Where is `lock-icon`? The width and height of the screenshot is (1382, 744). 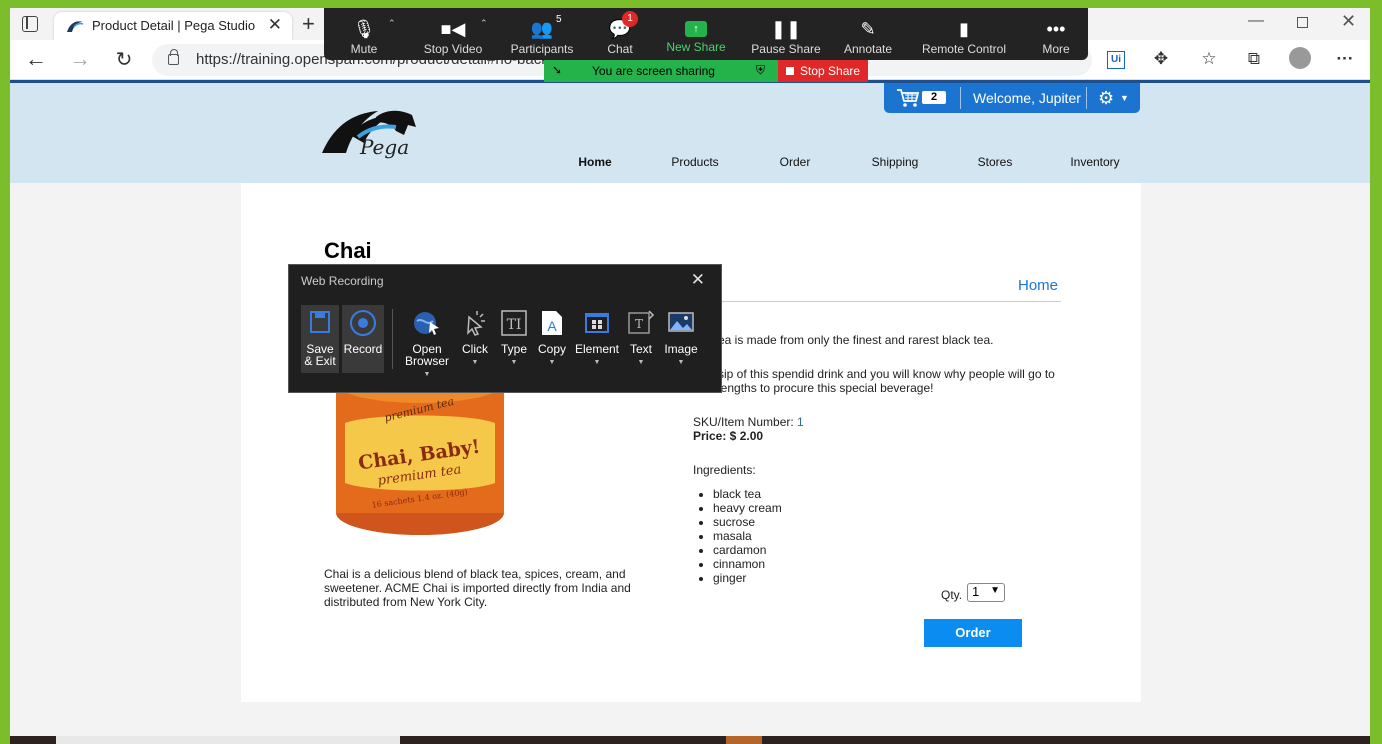 lock-icon is located at coordinates (173, 57).